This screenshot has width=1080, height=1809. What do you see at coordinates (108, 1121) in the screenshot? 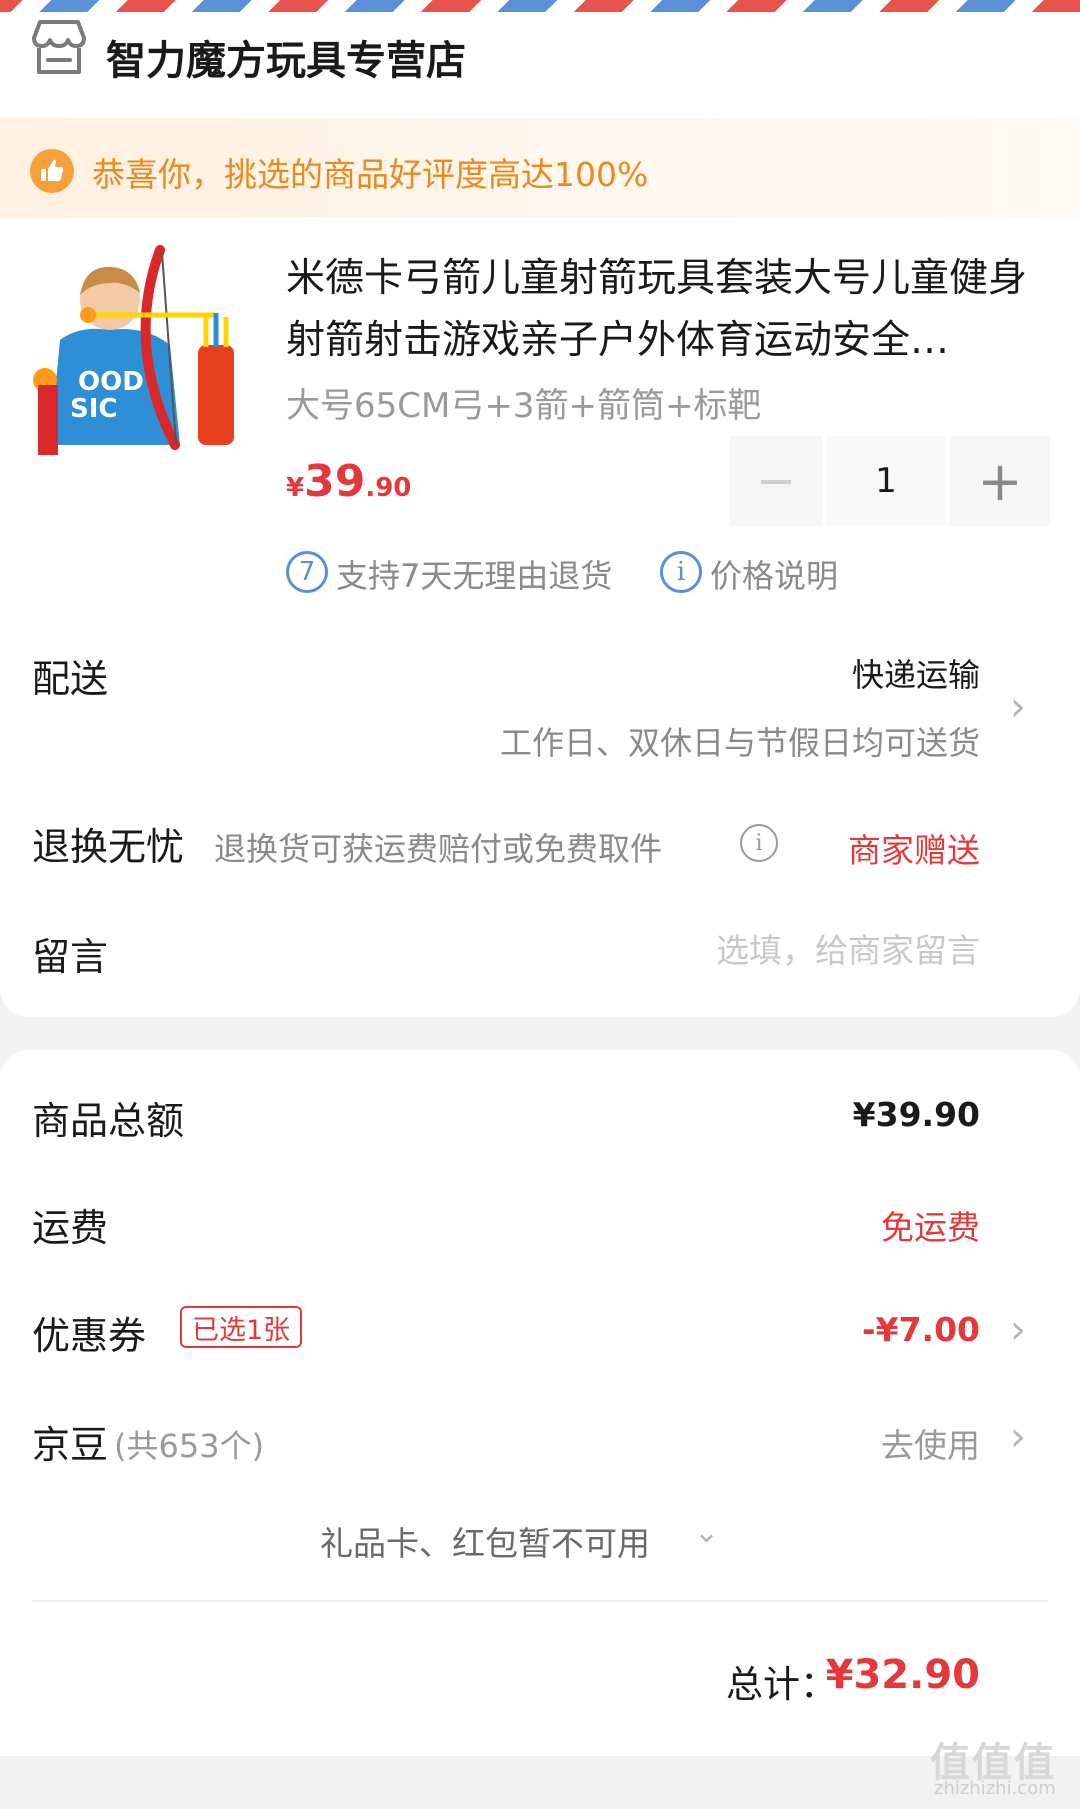
I see `goods-total-label: 商品总额` at bounding box center [108, 1121].